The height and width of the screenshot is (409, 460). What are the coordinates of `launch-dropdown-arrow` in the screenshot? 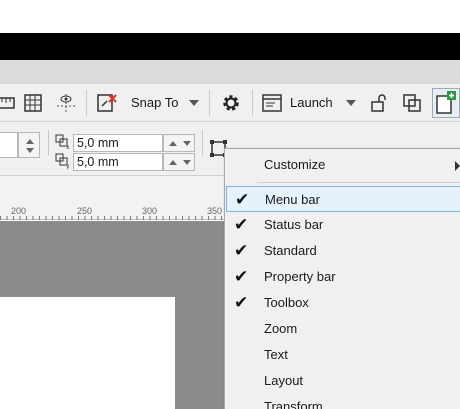 It's located at (351, 103).